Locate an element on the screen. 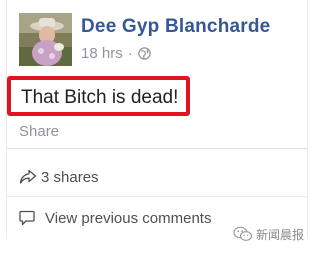 The height and width of the screenshot is (254, 320). avatar is located at coordinates (45, 39).